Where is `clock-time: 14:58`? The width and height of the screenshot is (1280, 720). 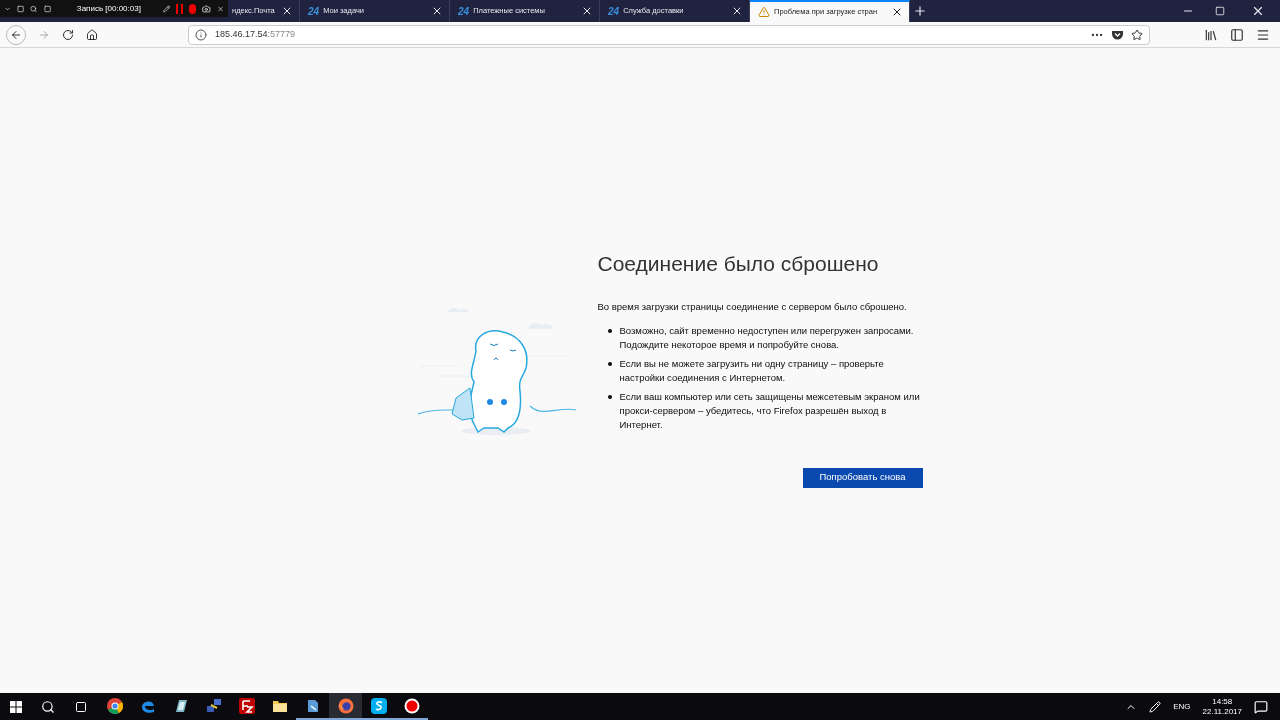
clock-time: 14:58 is located at coordinates (1222, 701).